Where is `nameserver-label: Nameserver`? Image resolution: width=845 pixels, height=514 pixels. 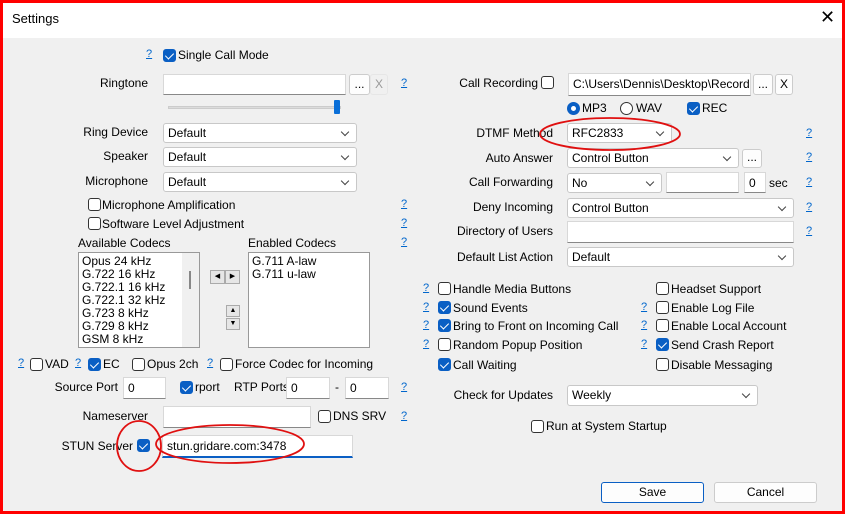 nameserver-label: Nameserver is located at coordinates (115, 416).